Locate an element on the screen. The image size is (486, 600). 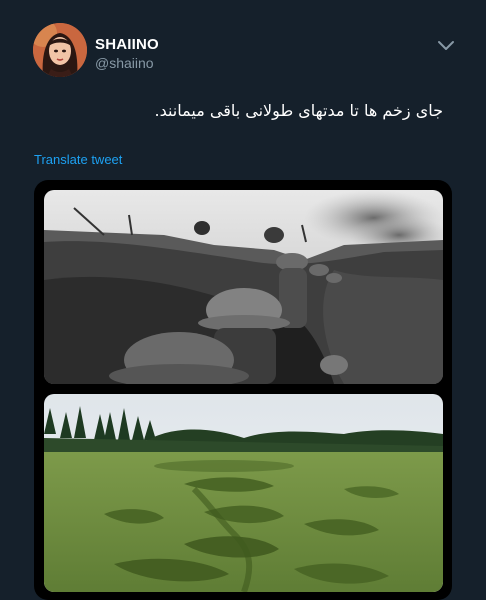
user-handle: @shaiino is located at coordinates (124, 63).